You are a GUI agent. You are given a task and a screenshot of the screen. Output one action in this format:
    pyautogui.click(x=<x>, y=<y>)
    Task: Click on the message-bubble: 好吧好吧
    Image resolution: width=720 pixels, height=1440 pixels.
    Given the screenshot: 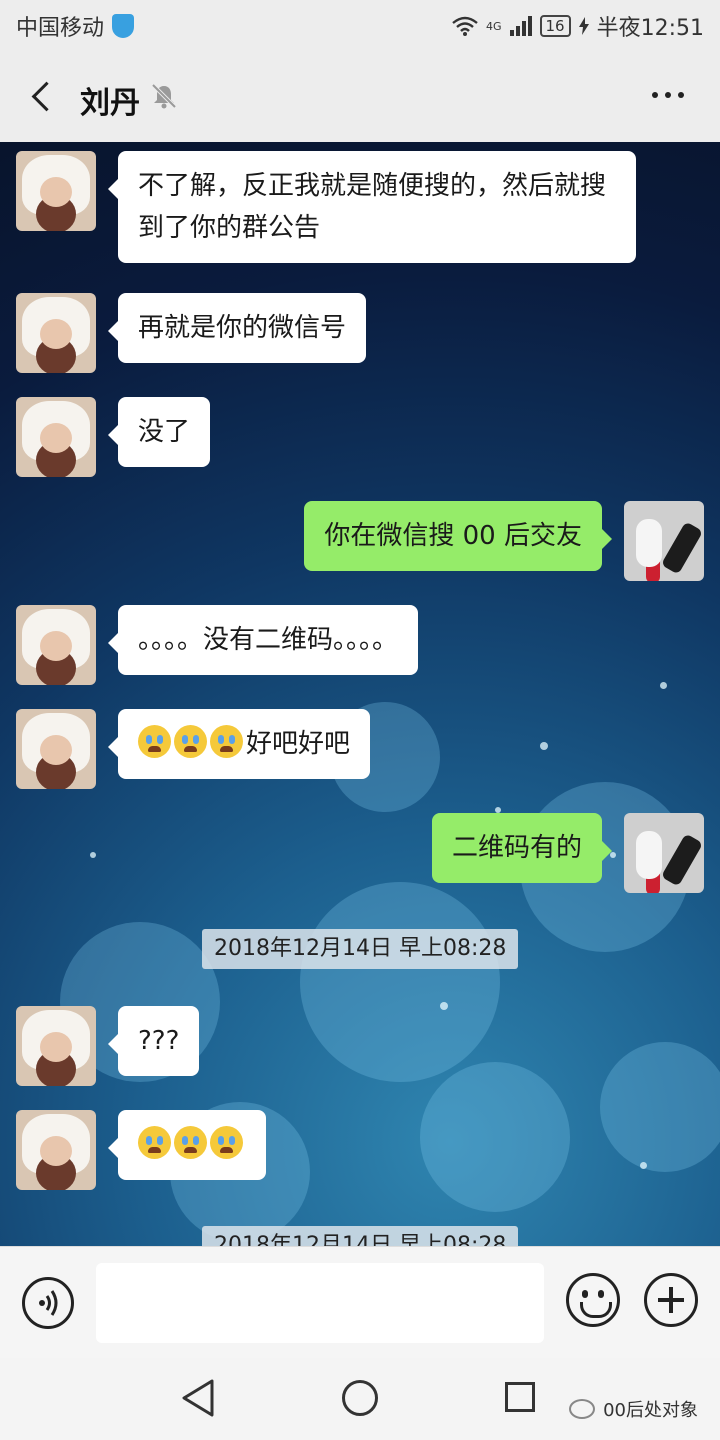 What is the action you would take?
    pyautogui.click(x=239, y=744)
    